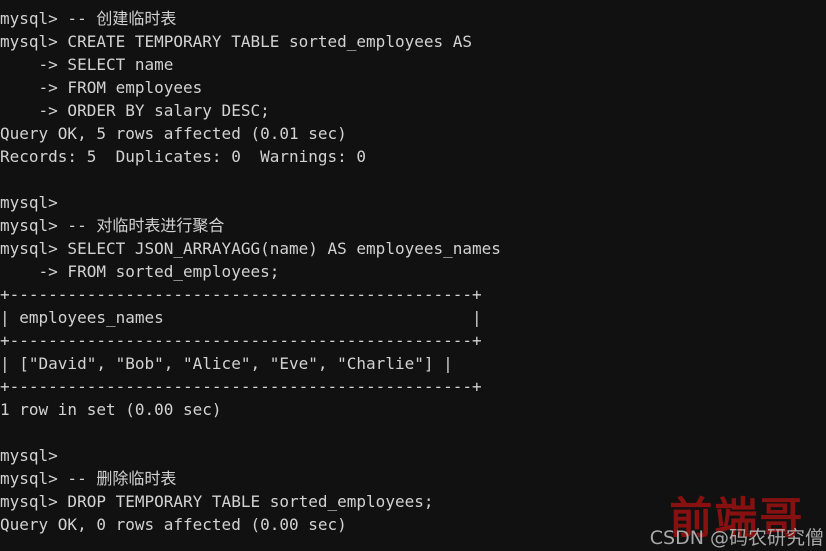 The image size is (826, 551). Describe the element at coordinates (737, 519) in the screenshot. I see `watermark-main-text: 前端哥` at that location.